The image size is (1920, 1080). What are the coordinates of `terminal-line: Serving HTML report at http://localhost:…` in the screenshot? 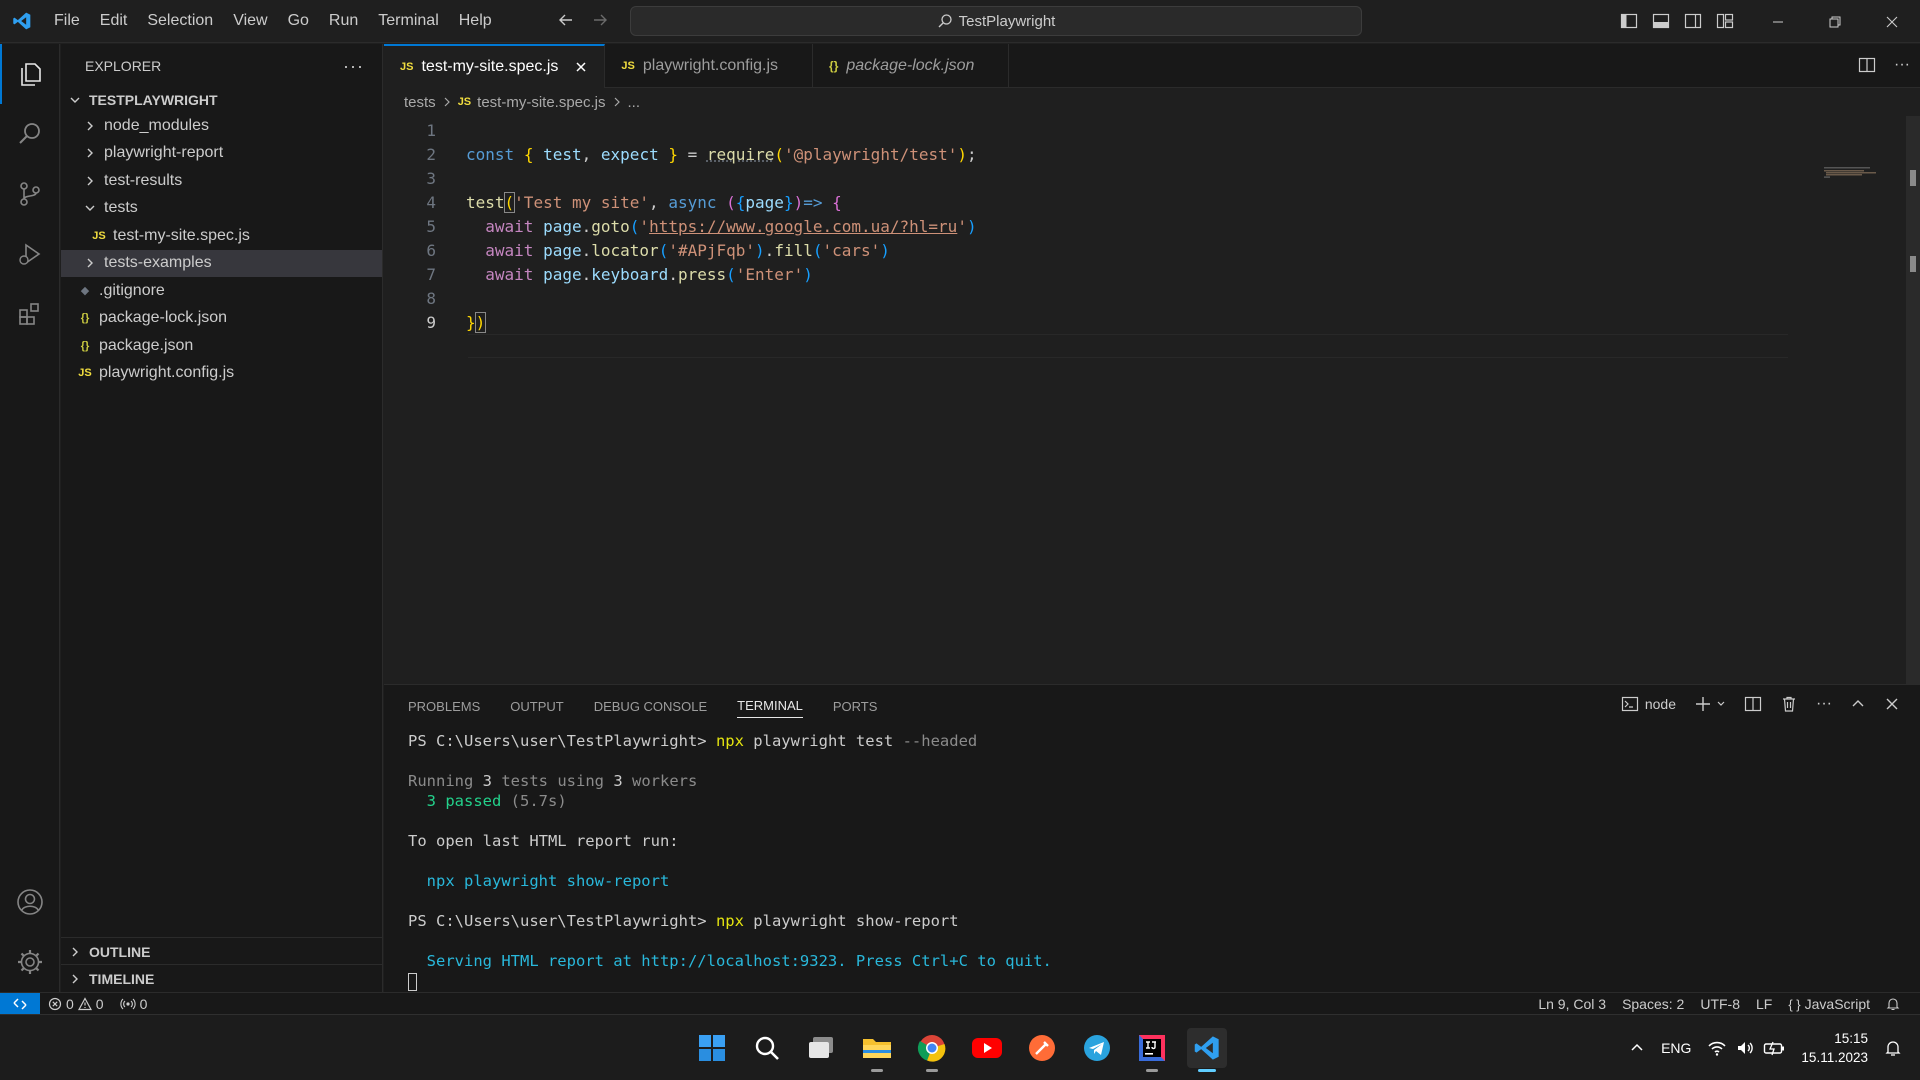 It's located at (730, 961).